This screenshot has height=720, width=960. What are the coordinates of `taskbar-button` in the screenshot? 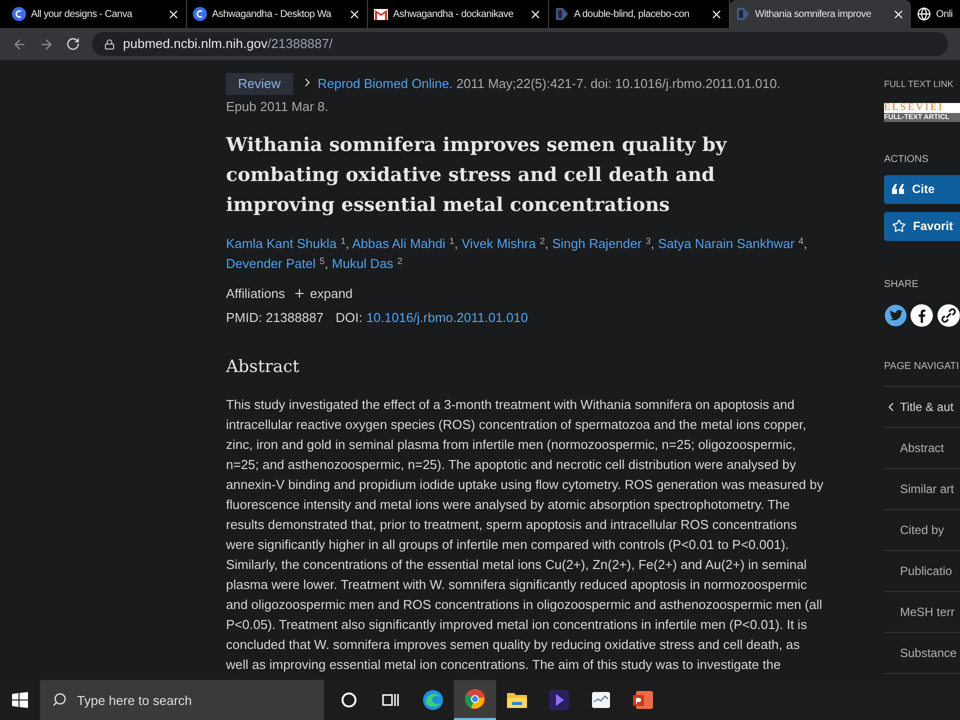 It's located at (475, 700).